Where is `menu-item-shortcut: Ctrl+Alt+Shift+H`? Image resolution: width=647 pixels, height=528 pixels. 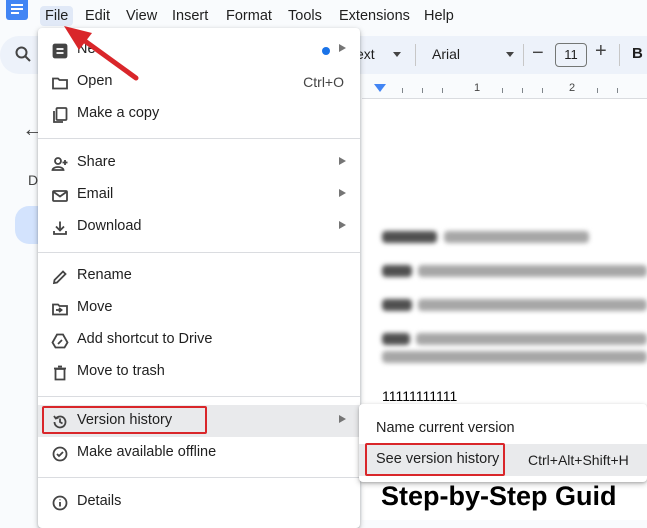 menu-item-shortcut: Ctrl+Alt+Shift+H is located at coordinates (578, 460).